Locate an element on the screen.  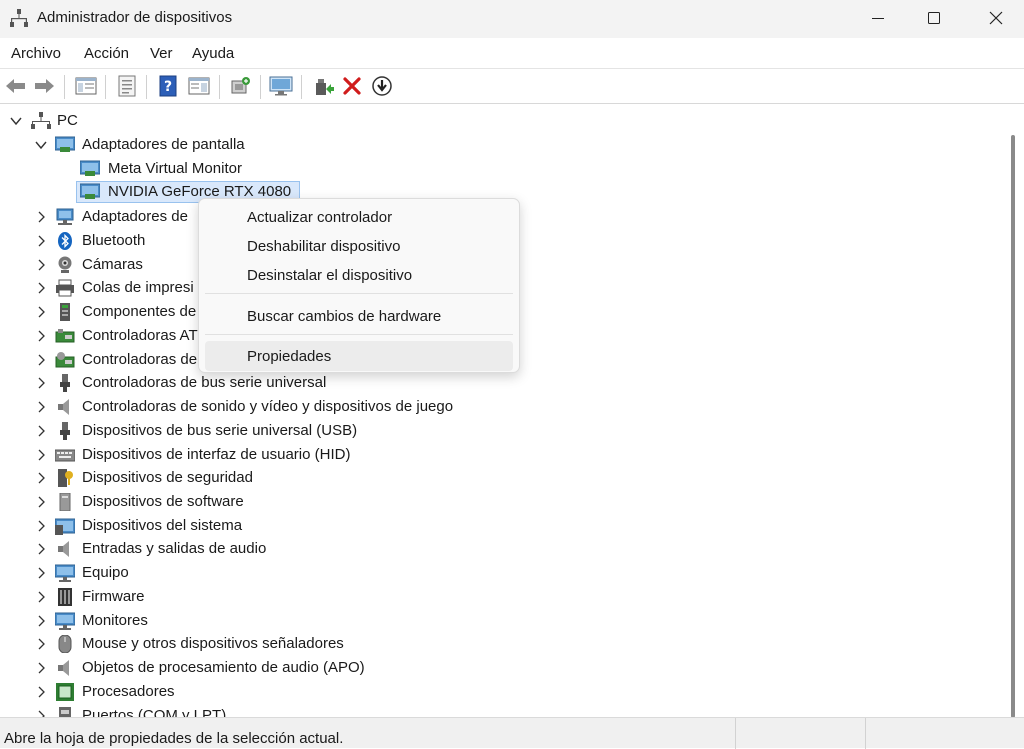
toolbar: ? is located at coordinates (512, 86).